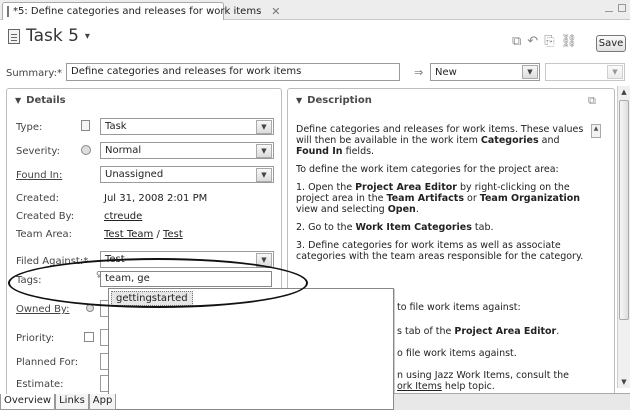  Describe the element at coordinates (104, 361) in the screenshot. I see `planned-for-select` at that location.